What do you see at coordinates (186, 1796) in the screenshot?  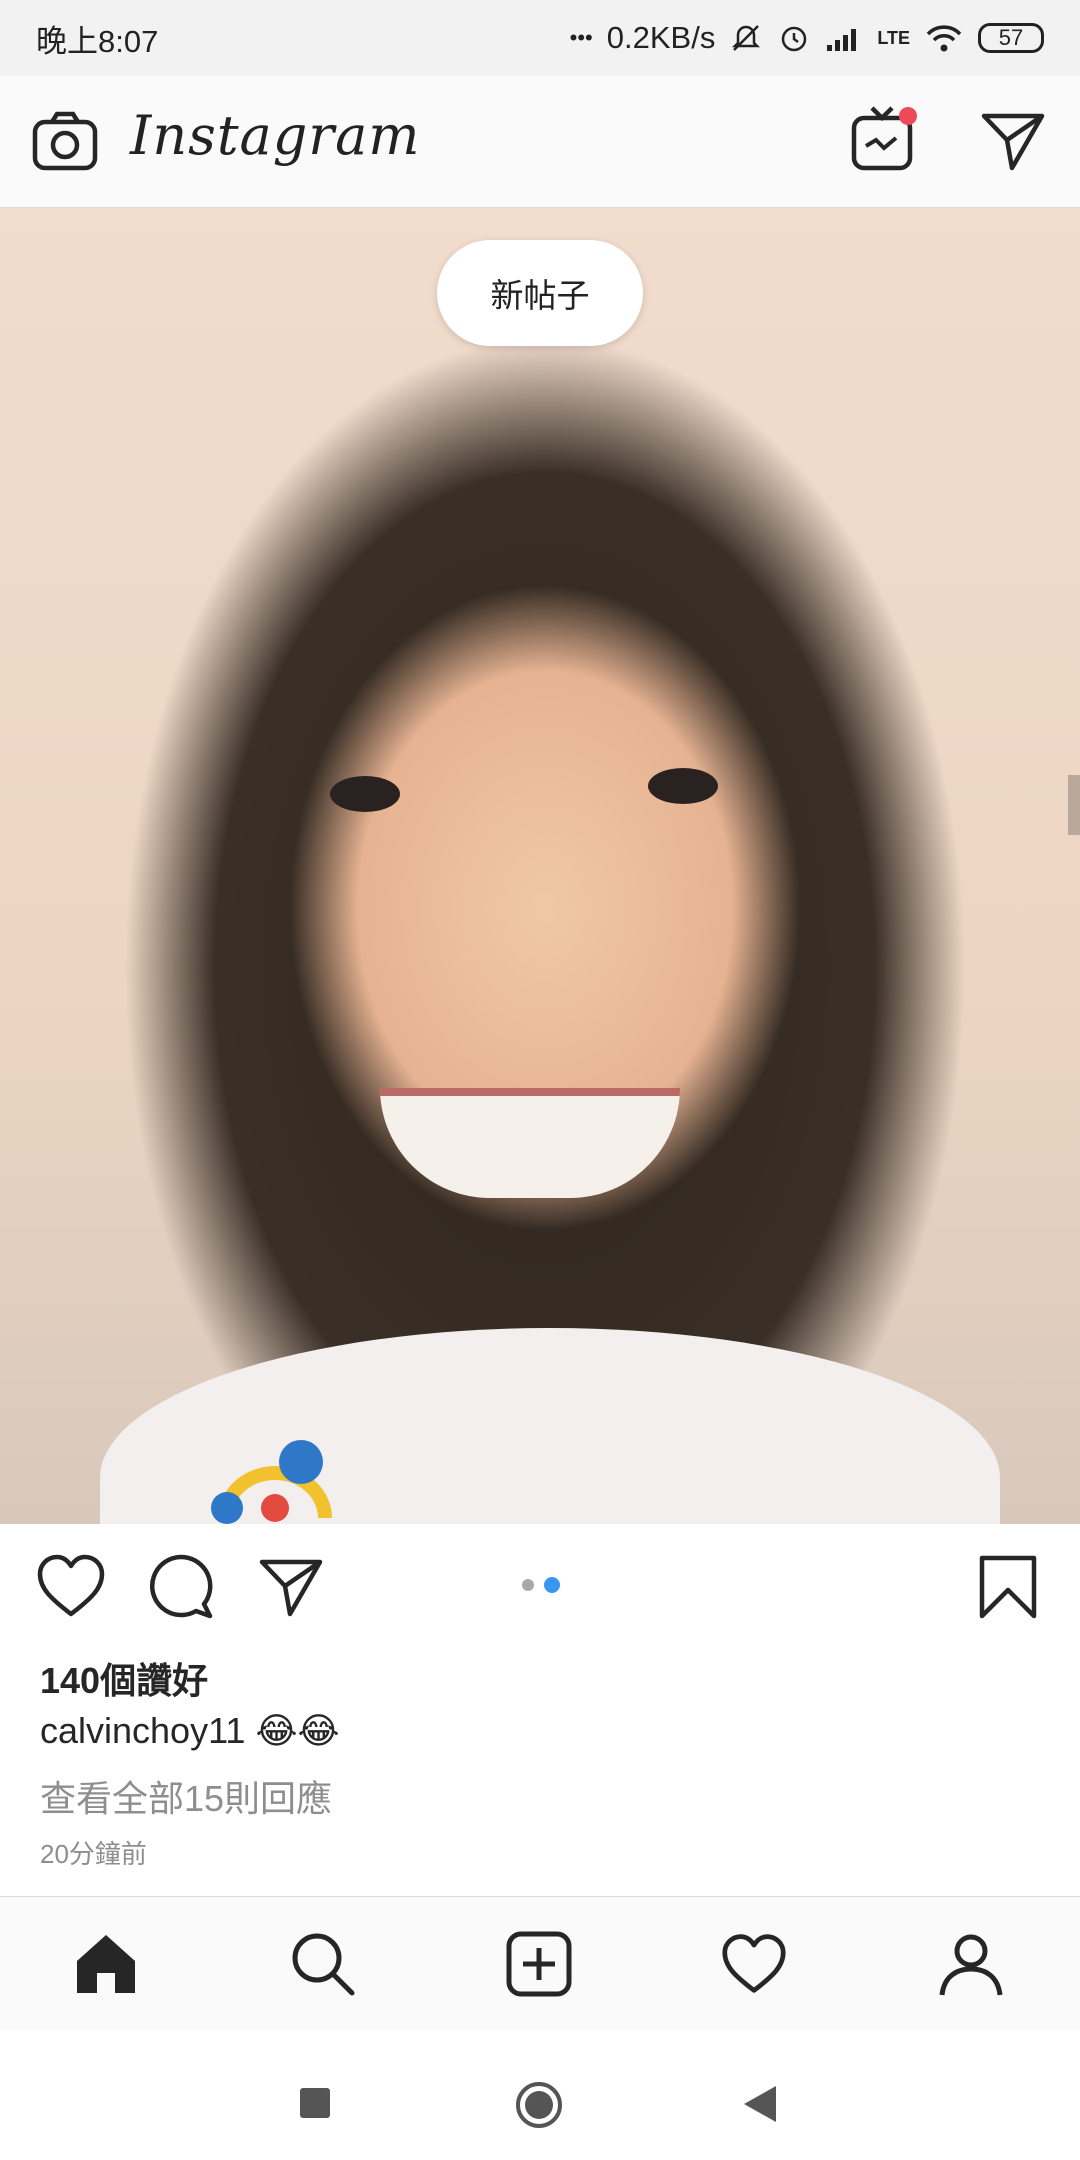 I see `view-all-comments-link: 查看全部15則回應` at bounding box center [186, 1796].